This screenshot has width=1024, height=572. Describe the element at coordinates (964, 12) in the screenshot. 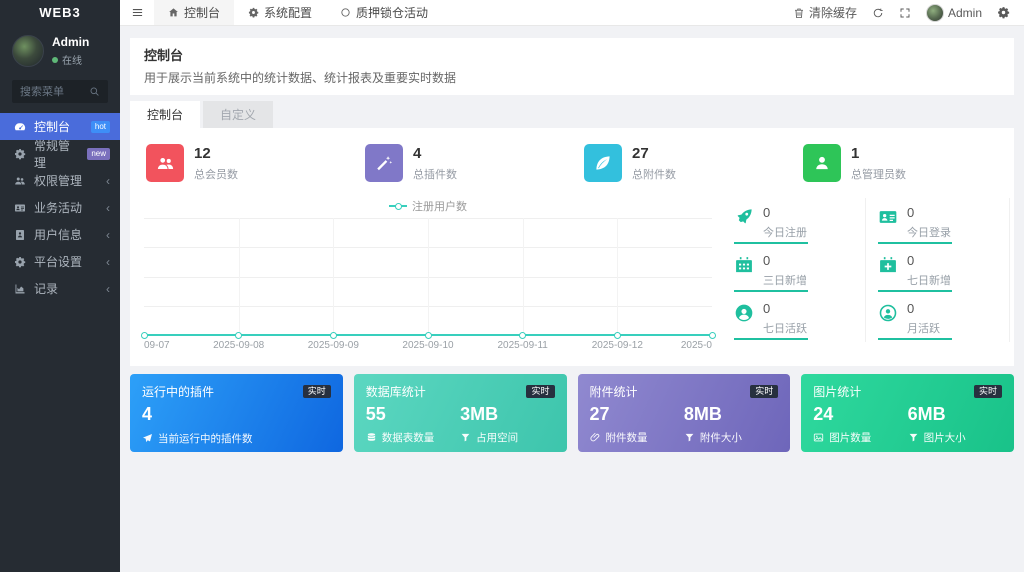

I see `navbar-username: Admin` at that location.